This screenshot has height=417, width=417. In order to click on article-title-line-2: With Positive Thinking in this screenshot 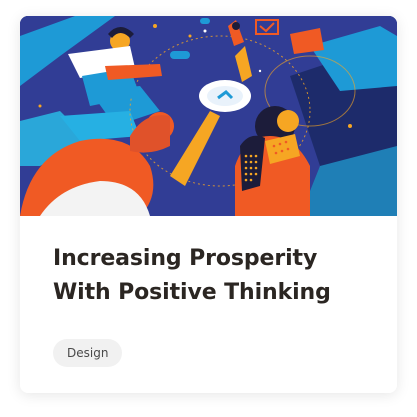, I will do `click(213, 293)`.